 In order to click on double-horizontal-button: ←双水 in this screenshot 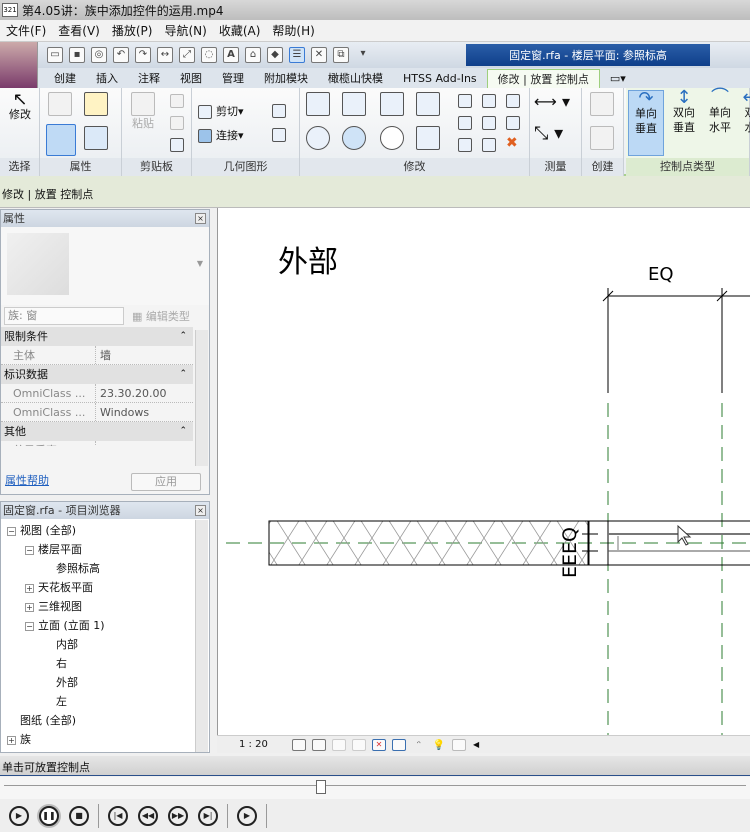, I will do `click(745, 123)`.